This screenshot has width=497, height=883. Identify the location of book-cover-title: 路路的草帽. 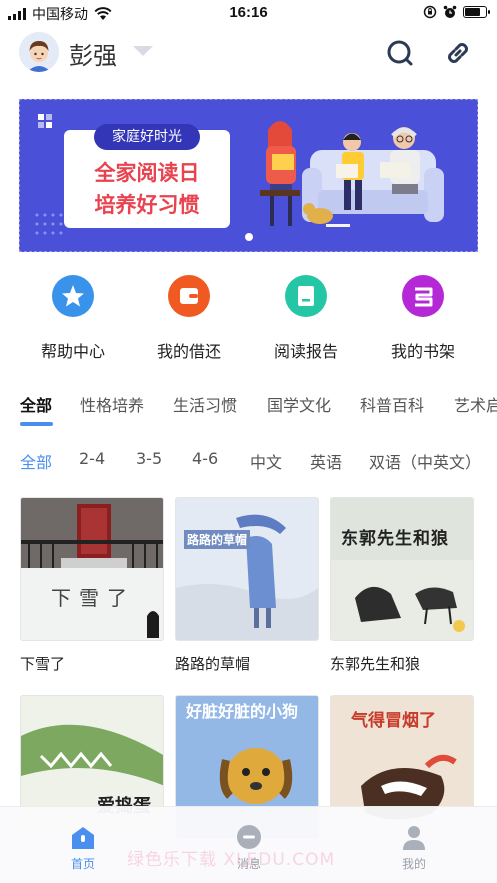
(217, 539).